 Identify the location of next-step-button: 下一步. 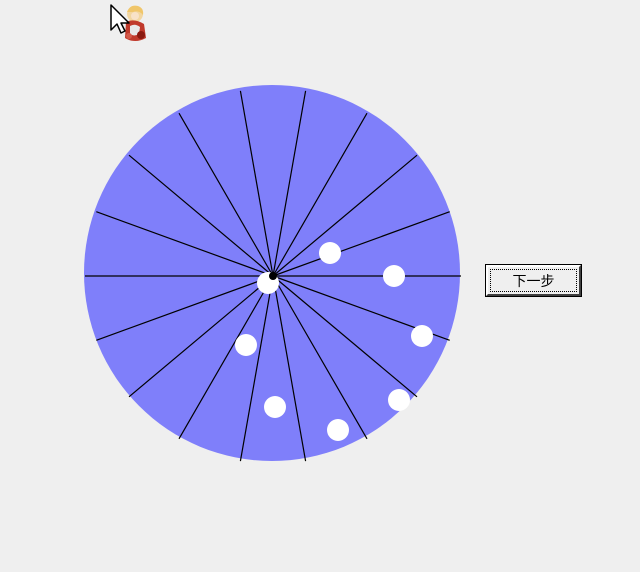
(533, 280).